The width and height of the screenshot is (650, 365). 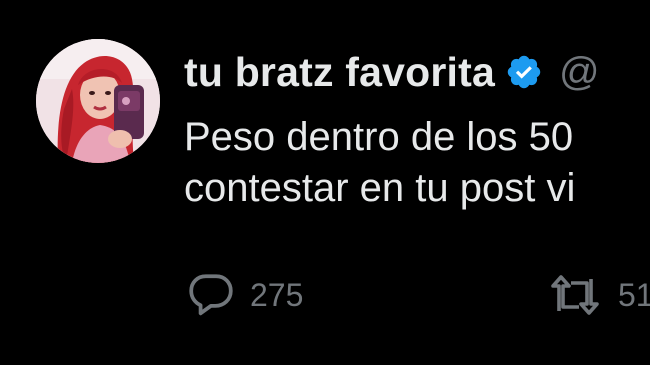 What do you see at coordinates (366, 295) in the screenshot?
I see `reply-button: 275` at bounding box center [366, 295].